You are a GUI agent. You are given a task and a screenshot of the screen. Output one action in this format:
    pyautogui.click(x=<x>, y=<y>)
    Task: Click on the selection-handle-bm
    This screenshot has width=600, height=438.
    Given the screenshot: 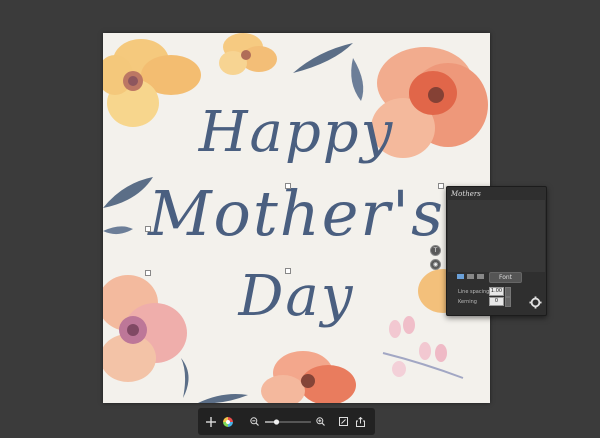 What is the action you would take?
    pyautogui.click(x=288, y=271)
    